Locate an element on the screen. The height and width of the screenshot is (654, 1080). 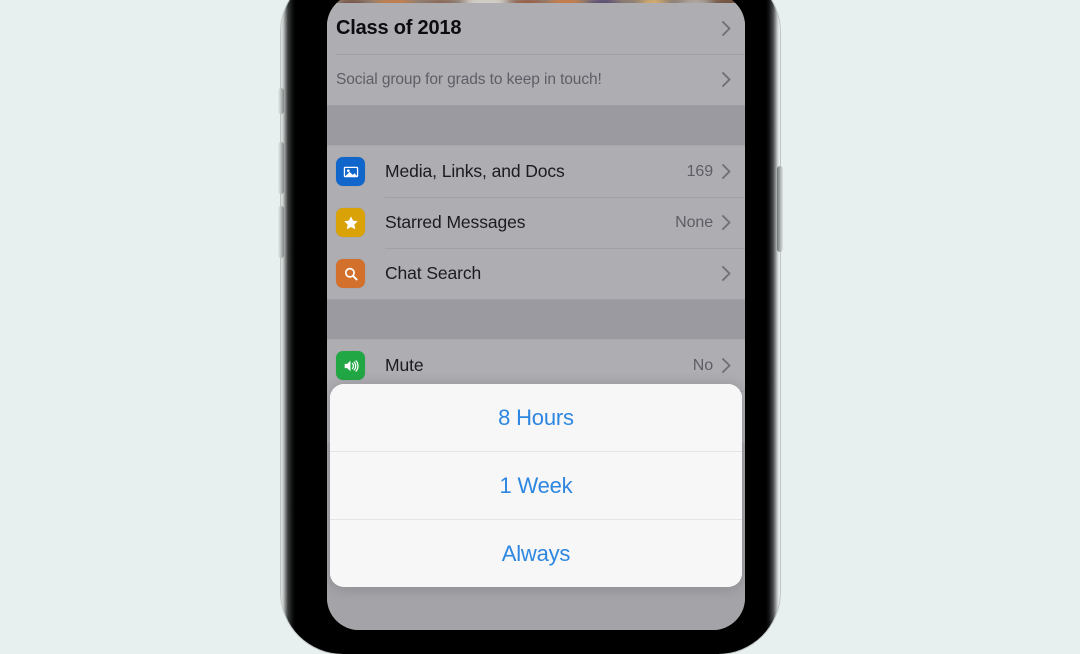
group-description-label: Social group for grads to keep in touch! is located at coordinates (469, 79).